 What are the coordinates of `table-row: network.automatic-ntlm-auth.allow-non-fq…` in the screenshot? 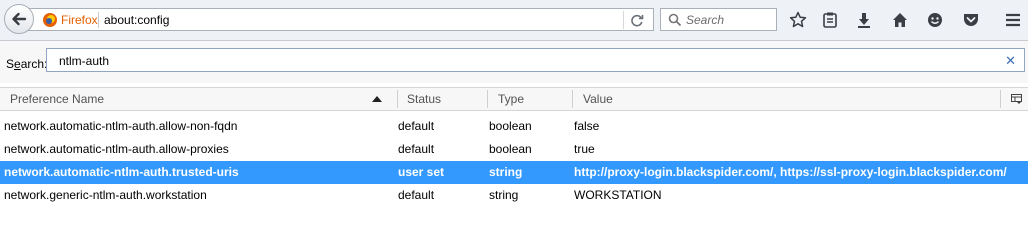 It's located at (514, 126).